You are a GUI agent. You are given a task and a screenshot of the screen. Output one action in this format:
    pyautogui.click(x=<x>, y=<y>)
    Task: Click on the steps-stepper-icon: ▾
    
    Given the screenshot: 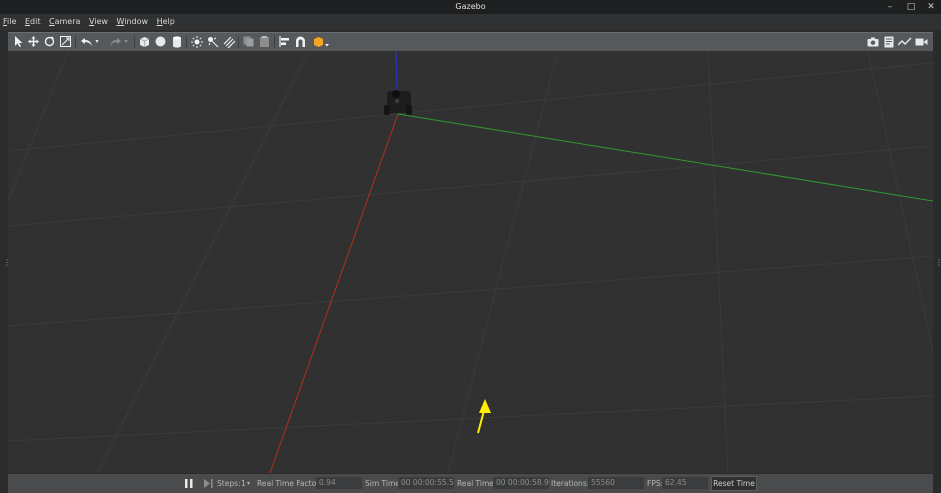 What is the action you would take?
    pyautogui.click(x=248, y=483)
    